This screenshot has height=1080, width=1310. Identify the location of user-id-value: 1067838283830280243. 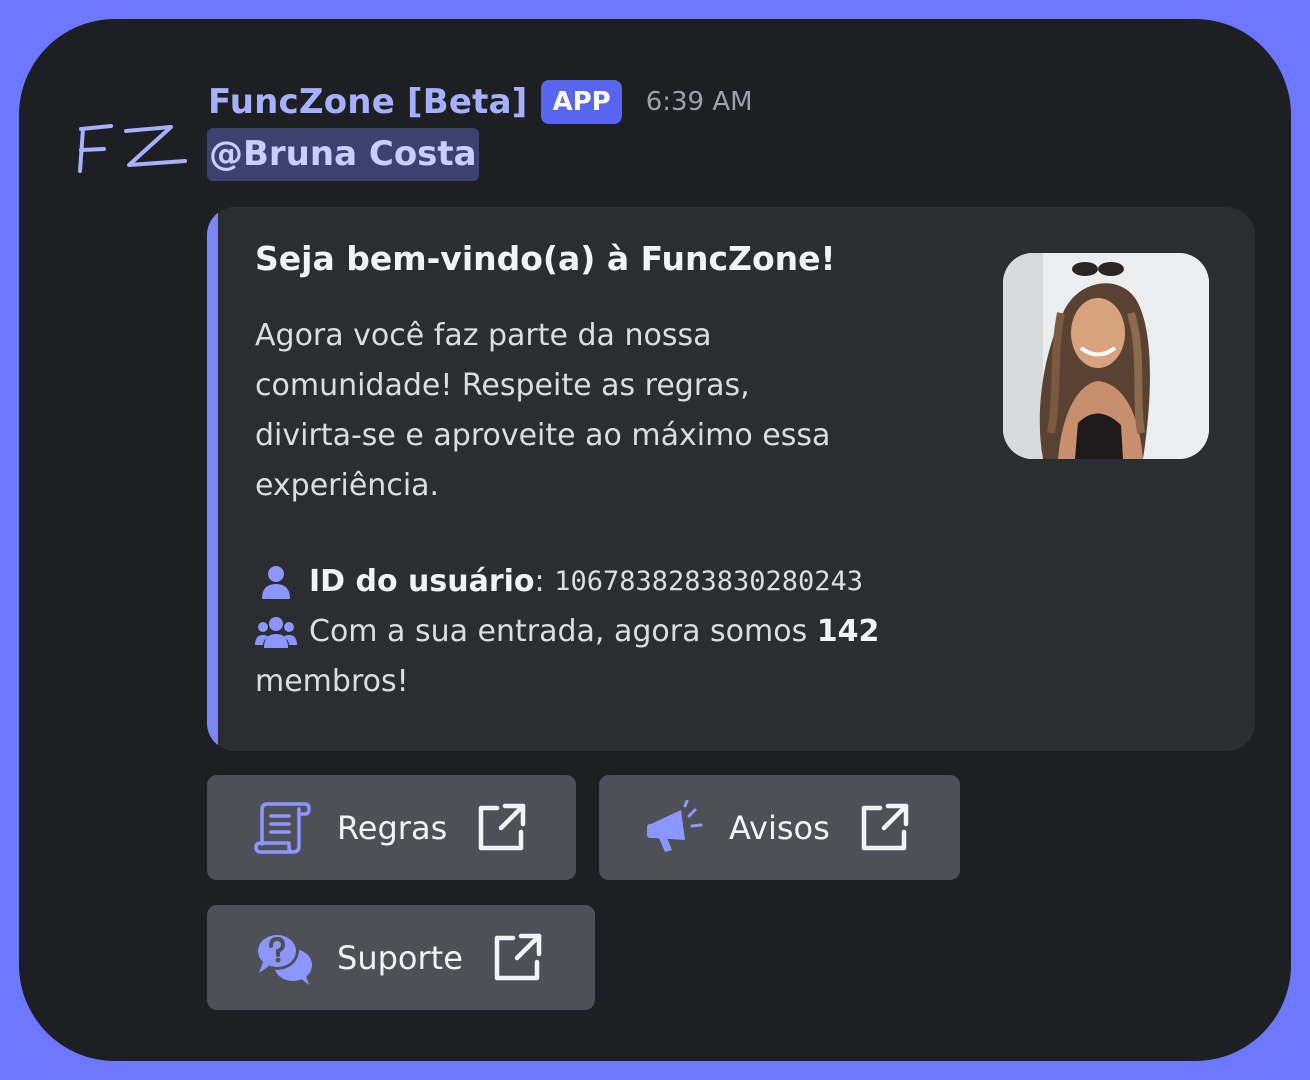
(709, 581).